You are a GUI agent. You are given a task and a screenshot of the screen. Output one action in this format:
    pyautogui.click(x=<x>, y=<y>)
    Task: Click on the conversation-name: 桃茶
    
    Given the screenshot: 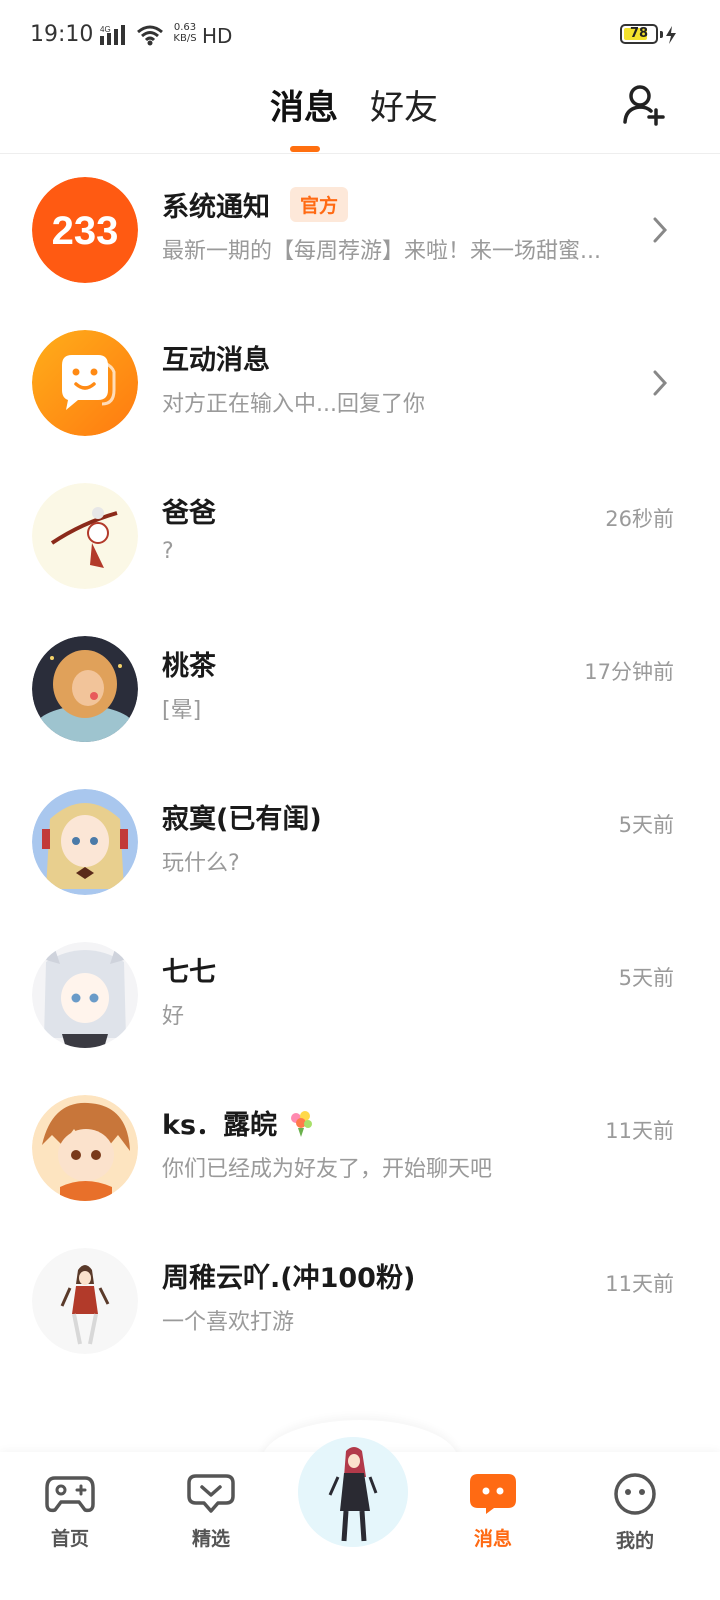 What is the action you would take?
    pyautogui.click(x=189, y=666)
    